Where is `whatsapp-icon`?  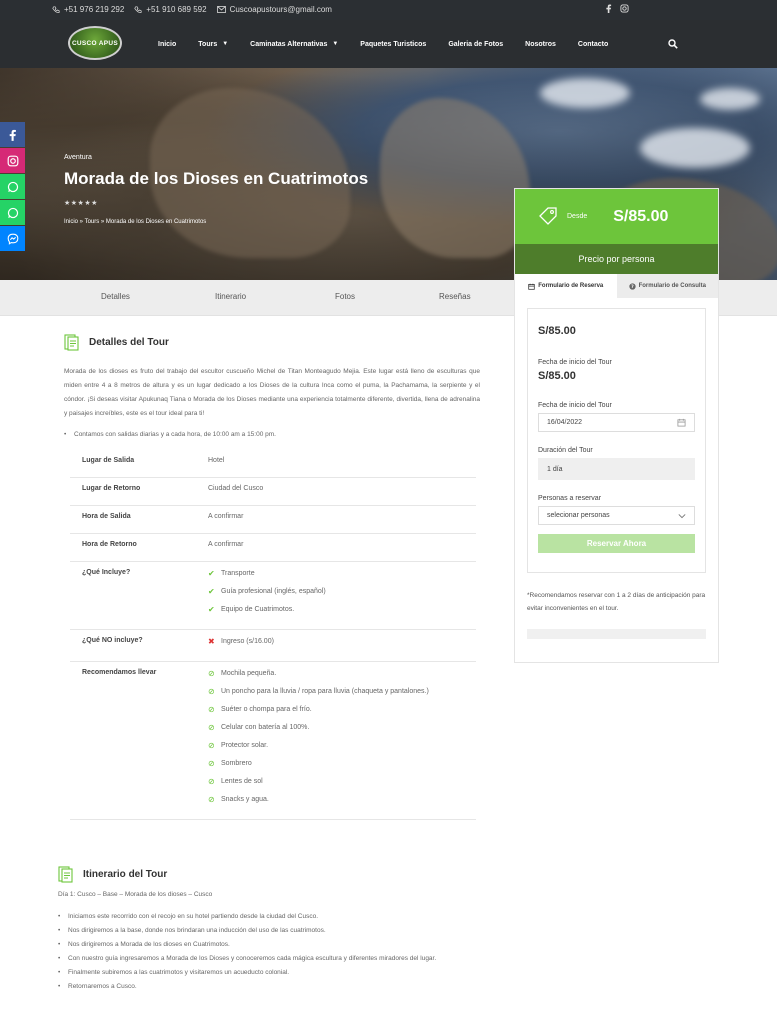
whatsapp-icon is located at coordinates (12, 212).